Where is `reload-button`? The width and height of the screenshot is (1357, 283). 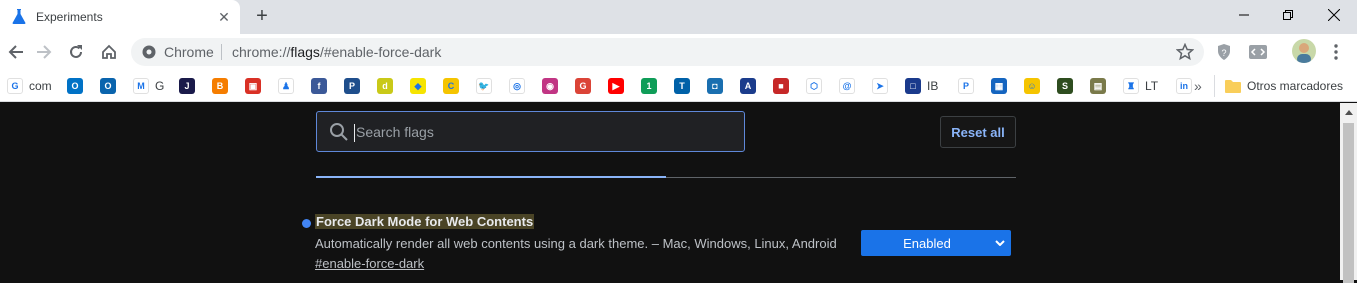
reload-button is located at coordinates (76, 52).